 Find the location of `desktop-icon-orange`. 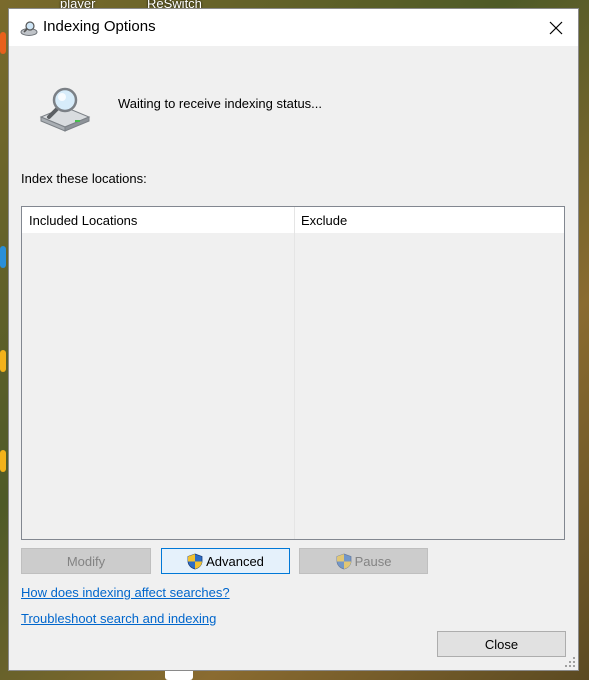

desktop-icon-orange is located at coordinates (3, 43).